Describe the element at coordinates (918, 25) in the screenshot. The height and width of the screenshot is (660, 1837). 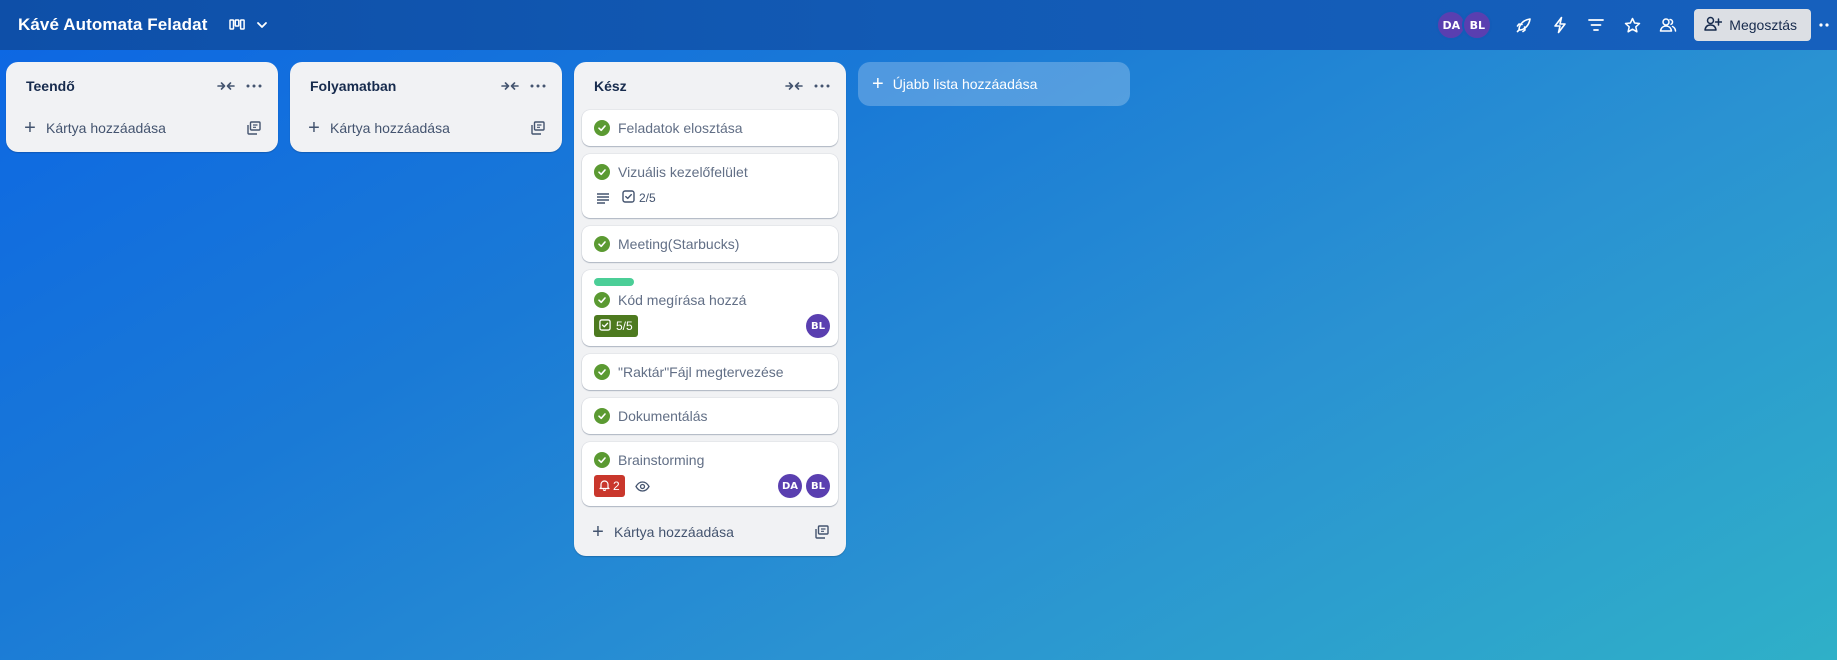
I see `board-header: Kávé Automata Feladat DA BL Megosztás` at that location.